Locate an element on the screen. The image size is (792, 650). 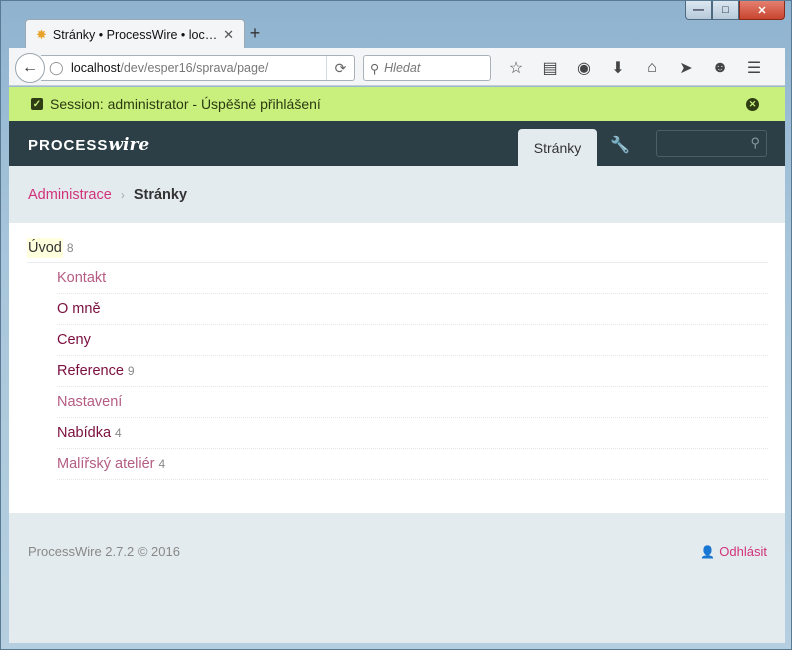
processwire-logo: PROCESSwire is located at coordinates (88, 145).